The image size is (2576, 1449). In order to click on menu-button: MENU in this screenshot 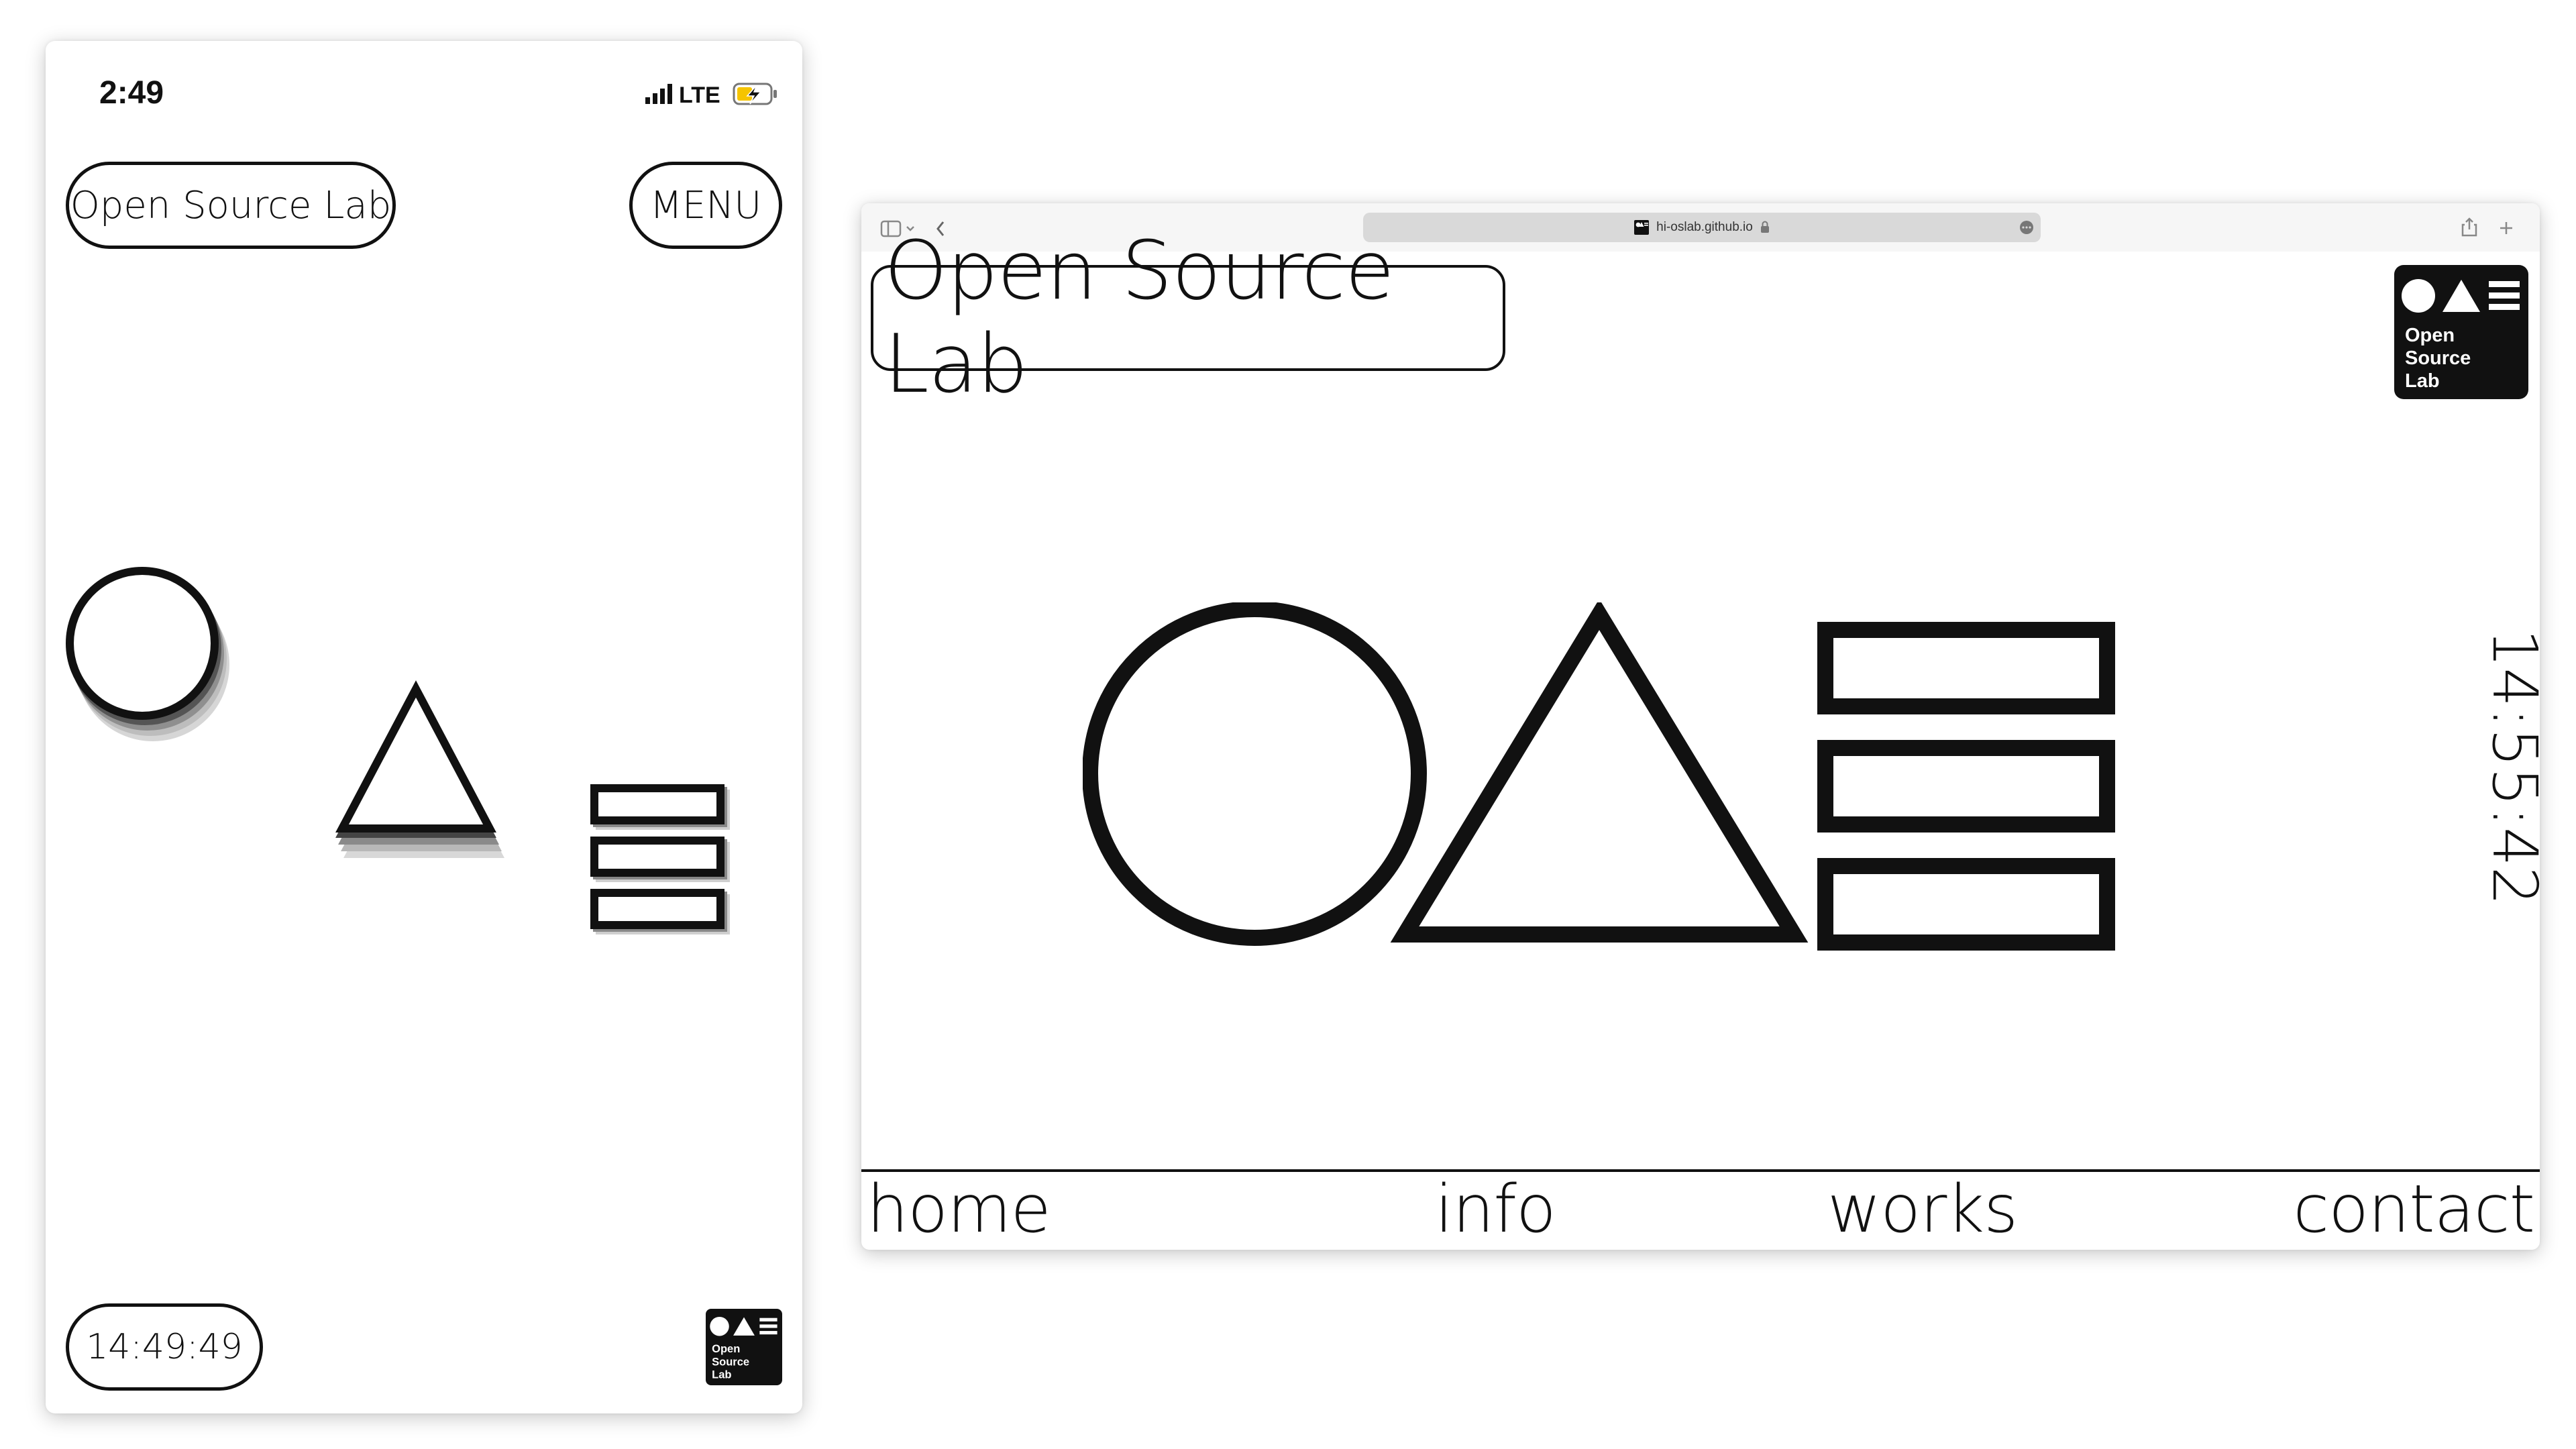, I will do `click(705, 205)`.